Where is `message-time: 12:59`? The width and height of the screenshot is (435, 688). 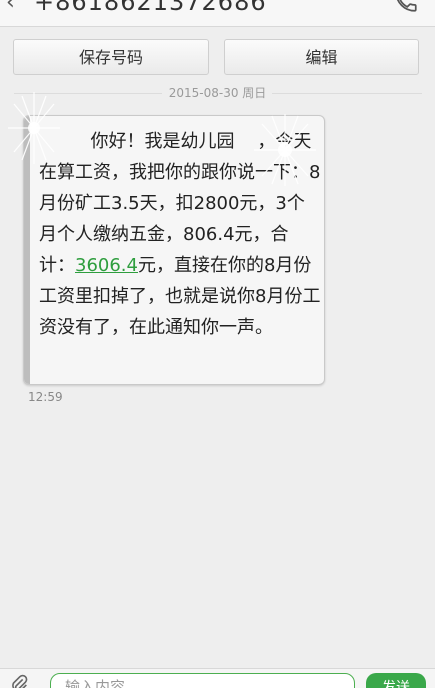
message-time: 12:59 is located at coordinates (45, 397).